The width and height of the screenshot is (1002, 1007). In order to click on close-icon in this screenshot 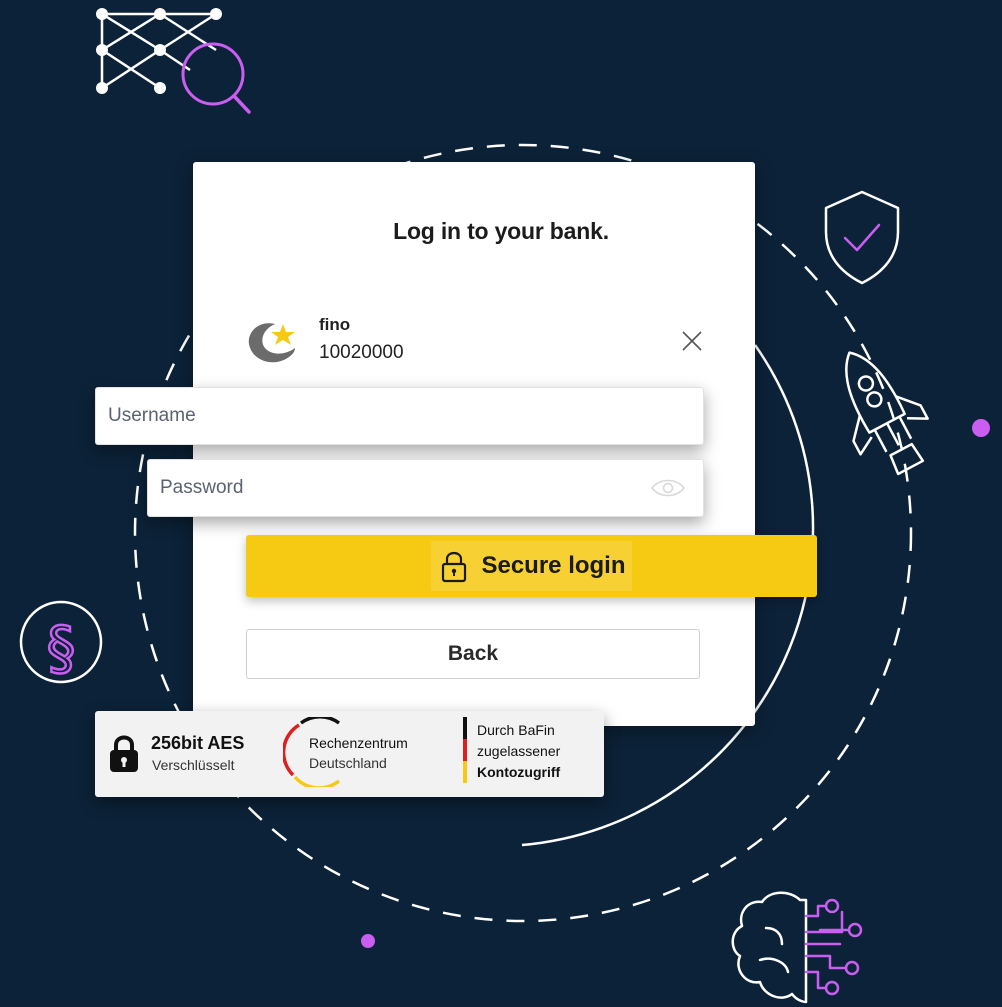, I will do `click(692, 341)`.